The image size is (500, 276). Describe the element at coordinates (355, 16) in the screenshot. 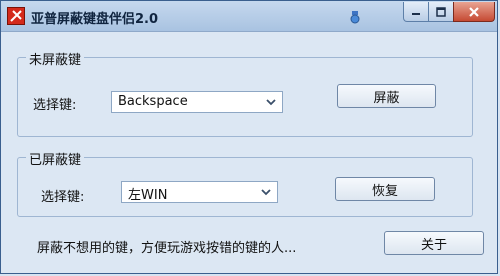

I see `pin-icon` at that location.